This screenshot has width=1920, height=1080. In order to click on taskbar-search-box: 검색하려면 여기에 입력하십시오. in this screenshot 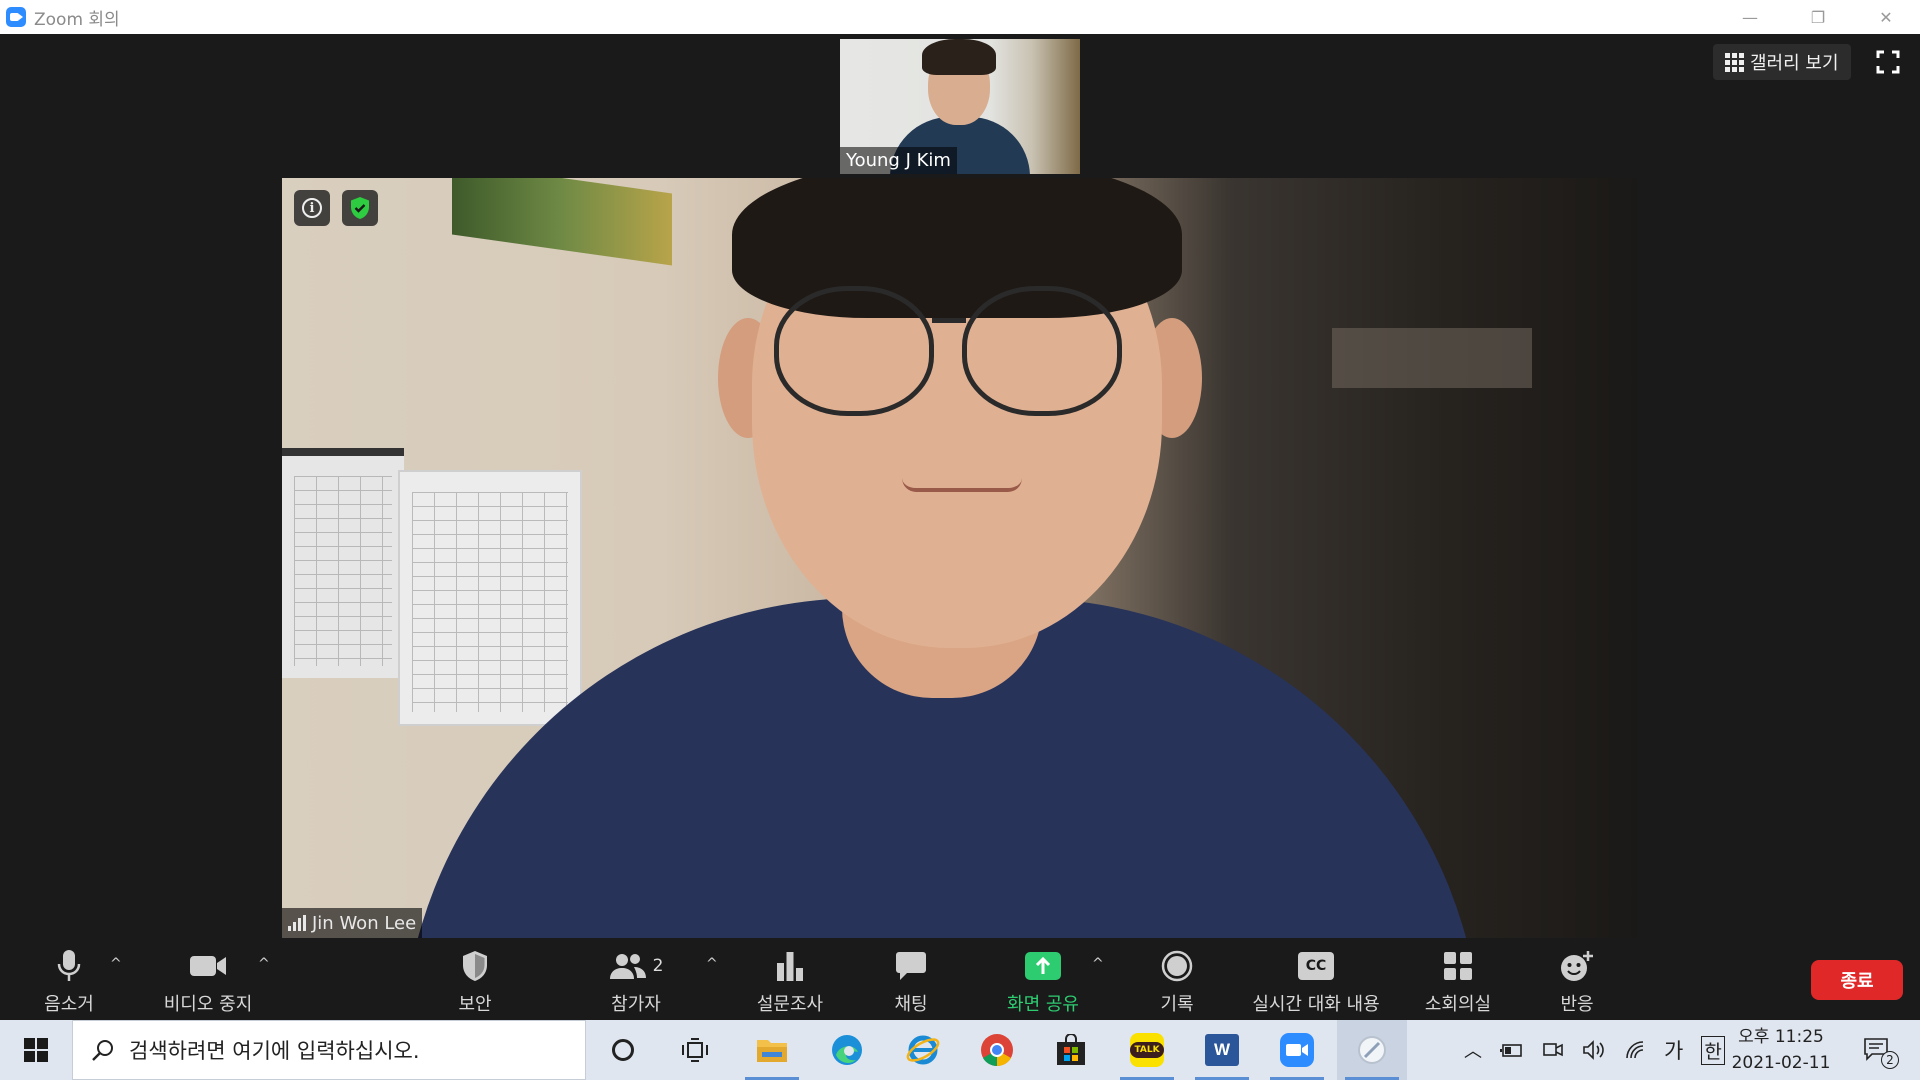, I will do `click(329, 1050)`.